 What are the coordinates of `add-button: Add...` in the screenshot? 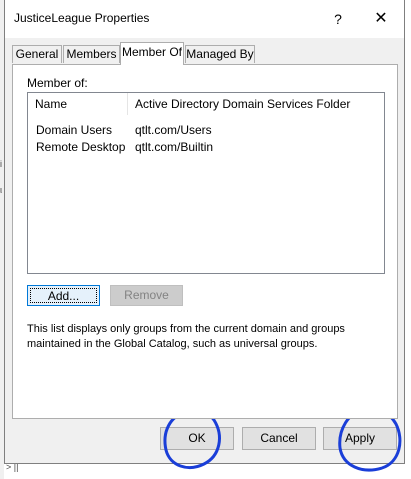 It's located at (63, 295).